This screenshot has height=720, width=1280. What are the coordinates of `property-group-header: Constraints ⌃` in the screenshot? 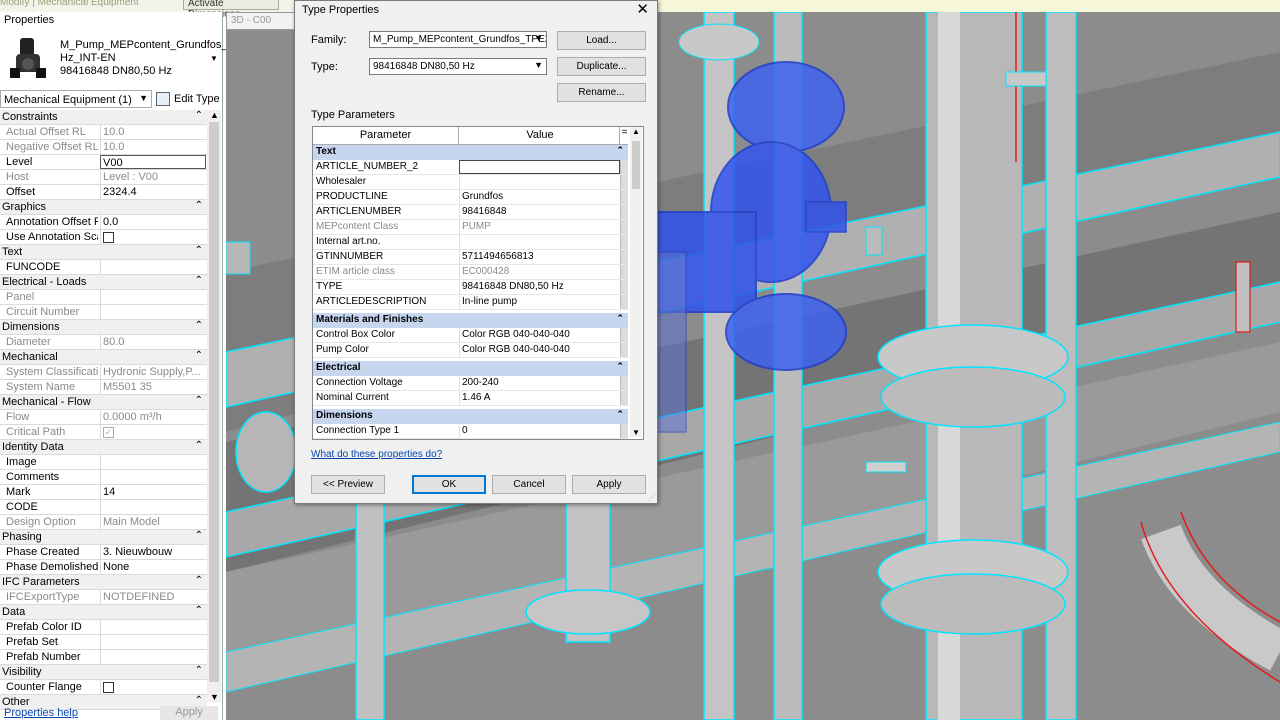 It's located at (103, 117).